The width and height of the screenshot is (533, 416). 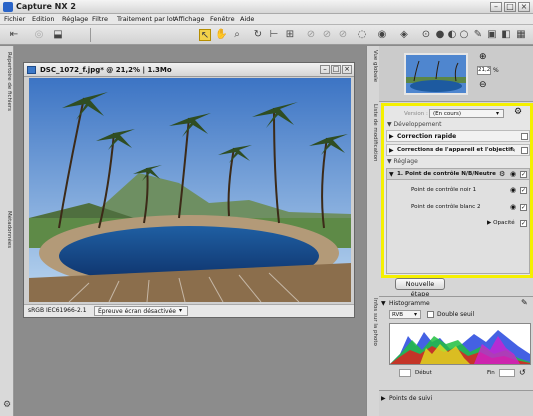 I want to click on auto-retouch-icon: ⊘, so click(x=327, y=35).